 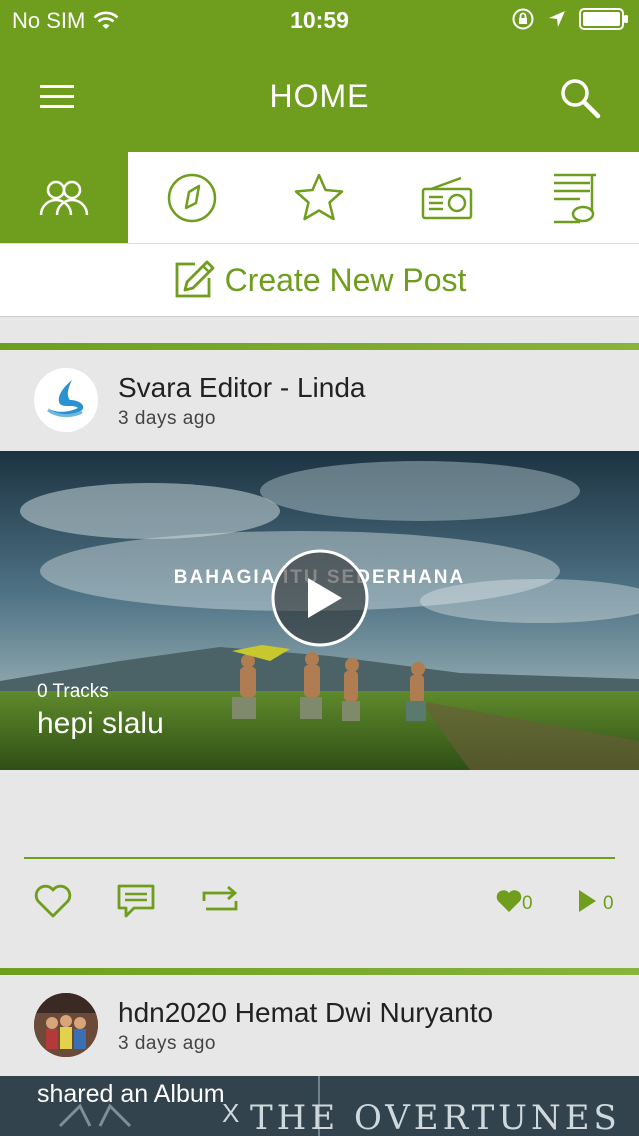 What do you see at coordinates (570, 19) in the screenshot?
I see `status-right` at bounding box center [570, 19].